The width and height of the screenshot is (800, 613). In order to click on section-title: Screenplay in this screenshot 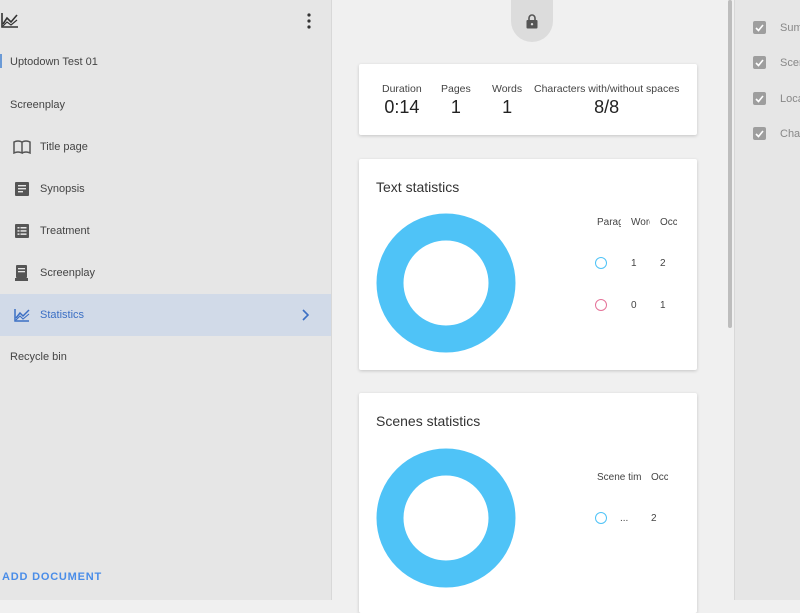, I will do `click(37, 105)`.